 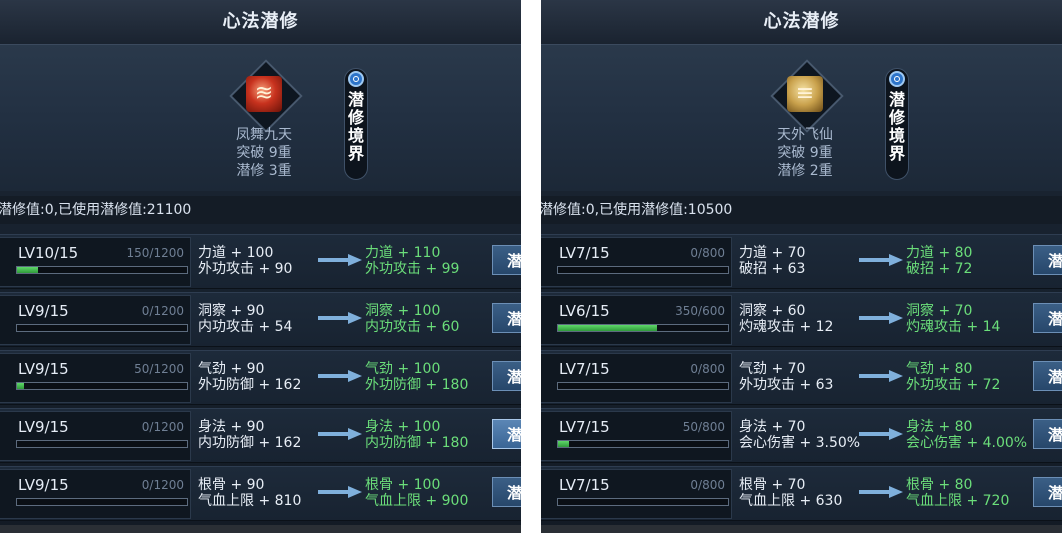 What do you see at coordinates (264, 171) in the screenshot?
I see `skill-cultivation: 潜修 3重` at bounding box center [264, 171].